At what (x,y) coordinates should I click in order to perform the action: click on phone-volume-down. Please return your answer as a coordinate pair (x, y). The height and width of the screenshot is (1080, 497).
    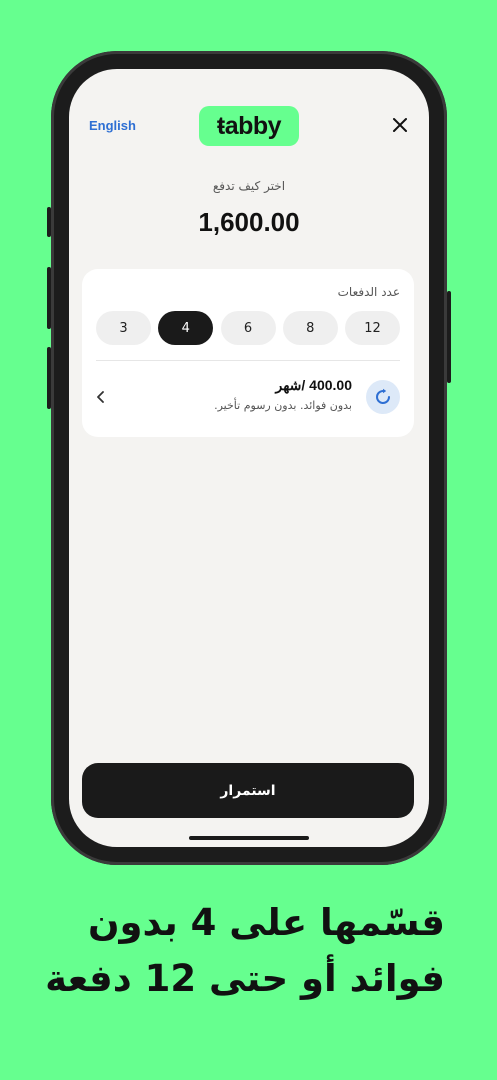
    Looking at the image, I should click on (49, 378).